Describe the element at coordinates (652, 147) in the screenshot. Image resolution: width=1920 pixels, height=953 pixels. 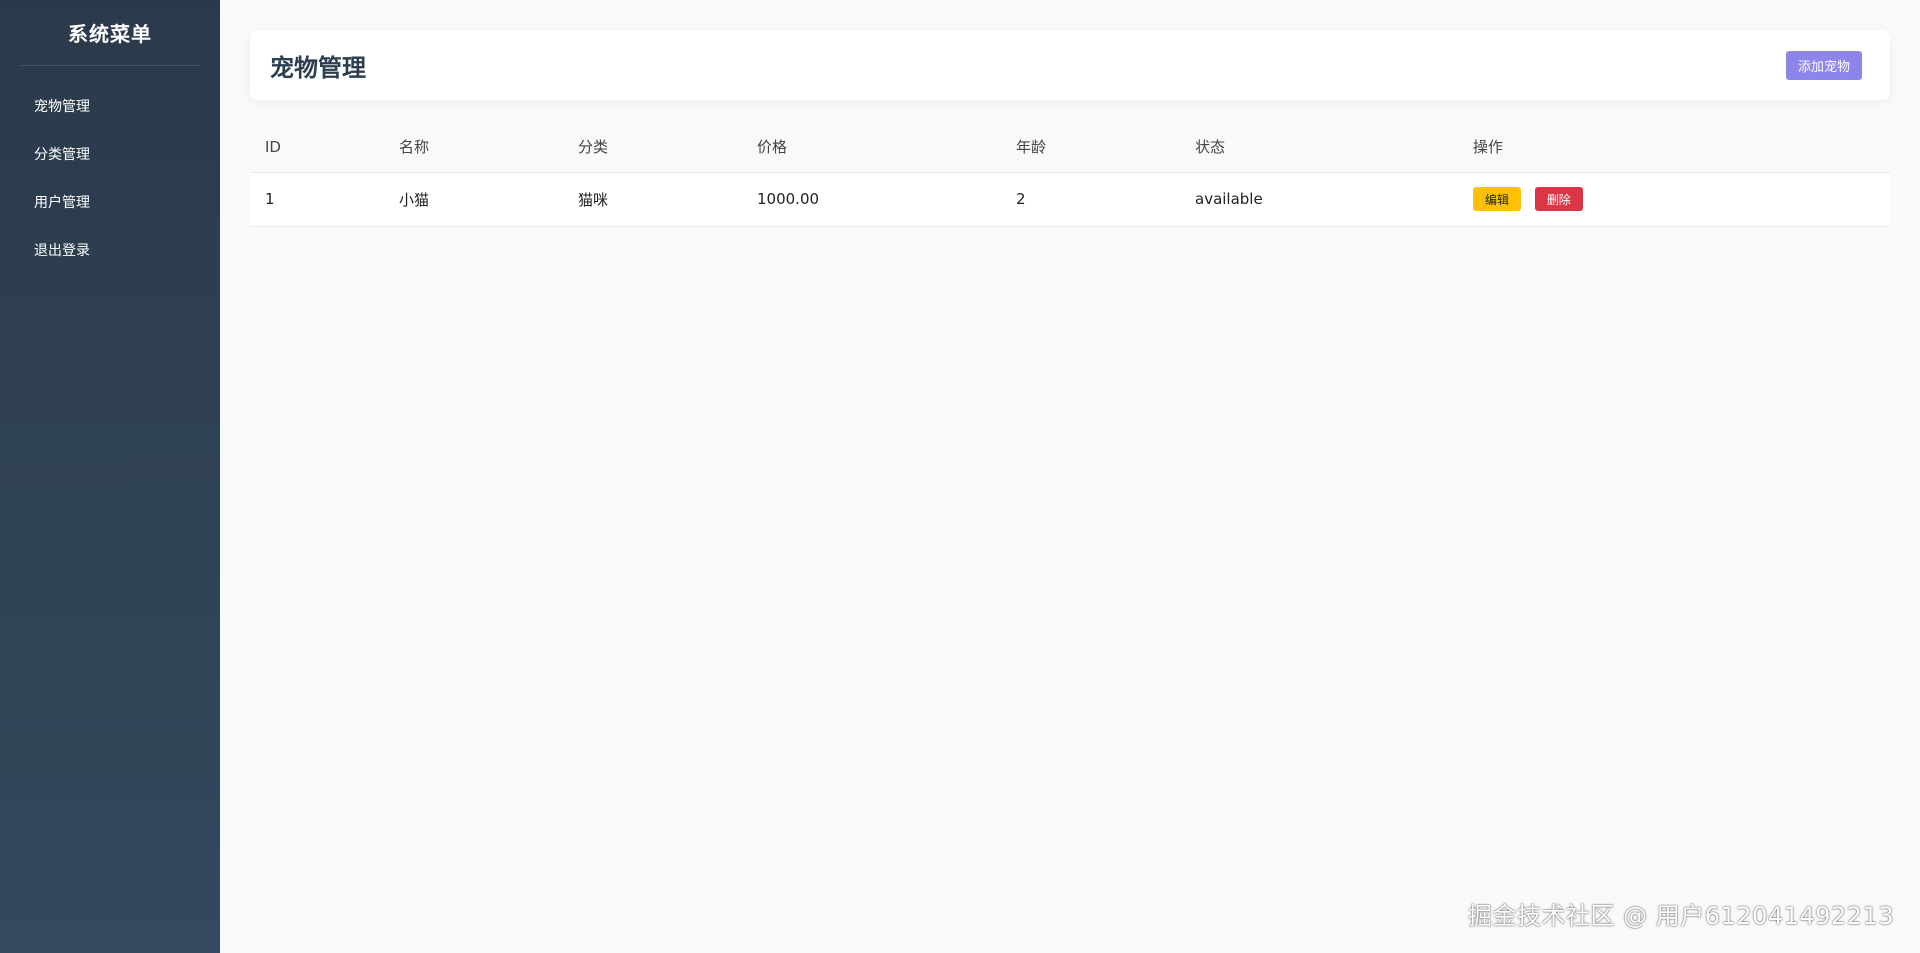
I see `column-header-category: 分类` at that location.